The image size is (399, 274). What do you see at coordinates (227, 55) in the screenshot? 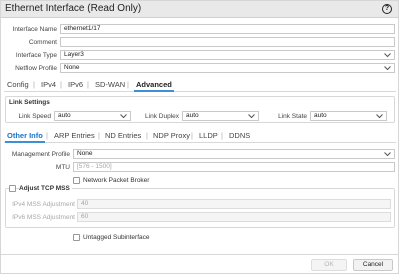
I see `interface-type-select: Layer3` at bounding box center [227, 55].